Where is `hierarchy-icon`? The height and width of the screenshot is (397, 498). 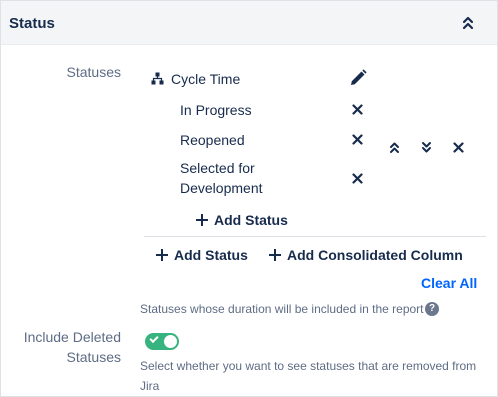 hierarchy-icon is located at coordinates (157, 78).